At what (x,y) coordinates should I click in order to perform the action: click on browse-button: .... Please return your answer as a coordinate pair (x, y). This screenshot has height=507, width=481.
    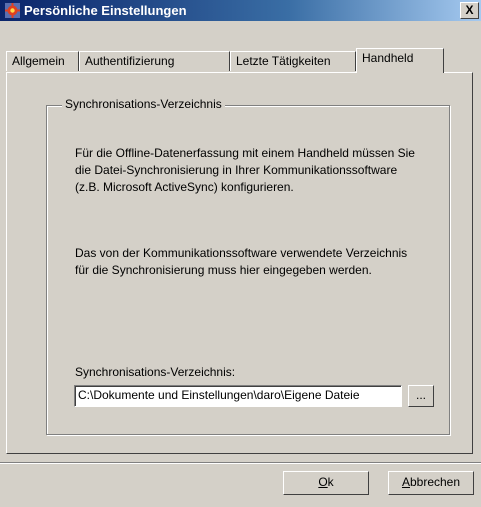
    Looking at the image, I should click on (421, 396).